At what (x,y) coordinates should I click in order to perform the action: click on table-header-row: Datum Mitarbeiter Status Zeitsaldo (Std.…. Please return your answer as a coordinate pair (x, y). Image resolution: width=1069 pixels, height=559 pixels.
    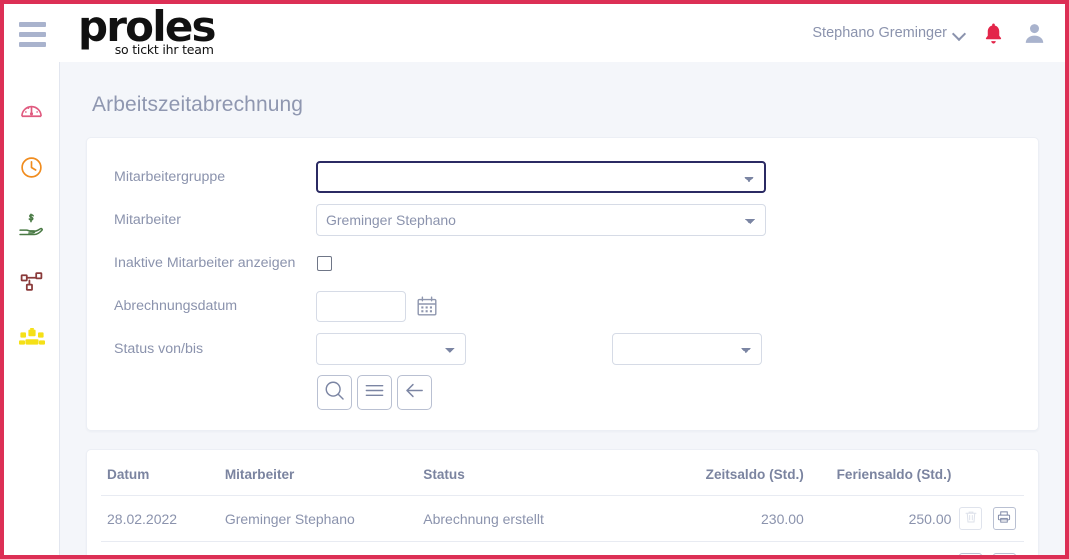
    Looking at the image, I should click on (562, 473).